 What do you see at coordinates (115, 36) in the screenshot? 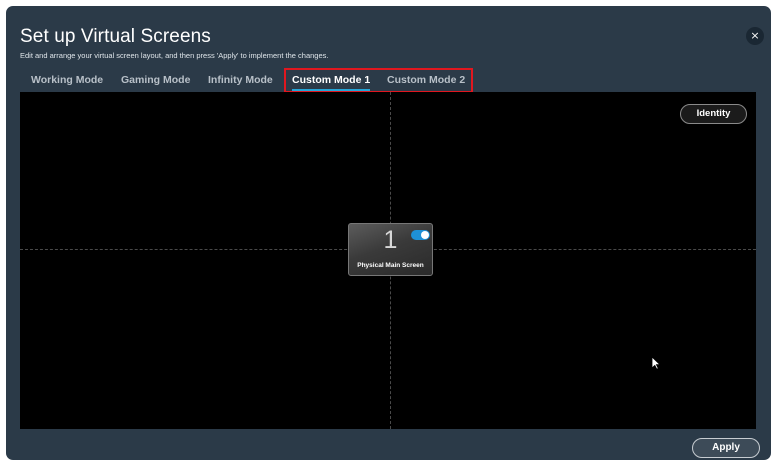
I see `dialog-title: Set up Virtual Screens` at bounding box center [115, 36].